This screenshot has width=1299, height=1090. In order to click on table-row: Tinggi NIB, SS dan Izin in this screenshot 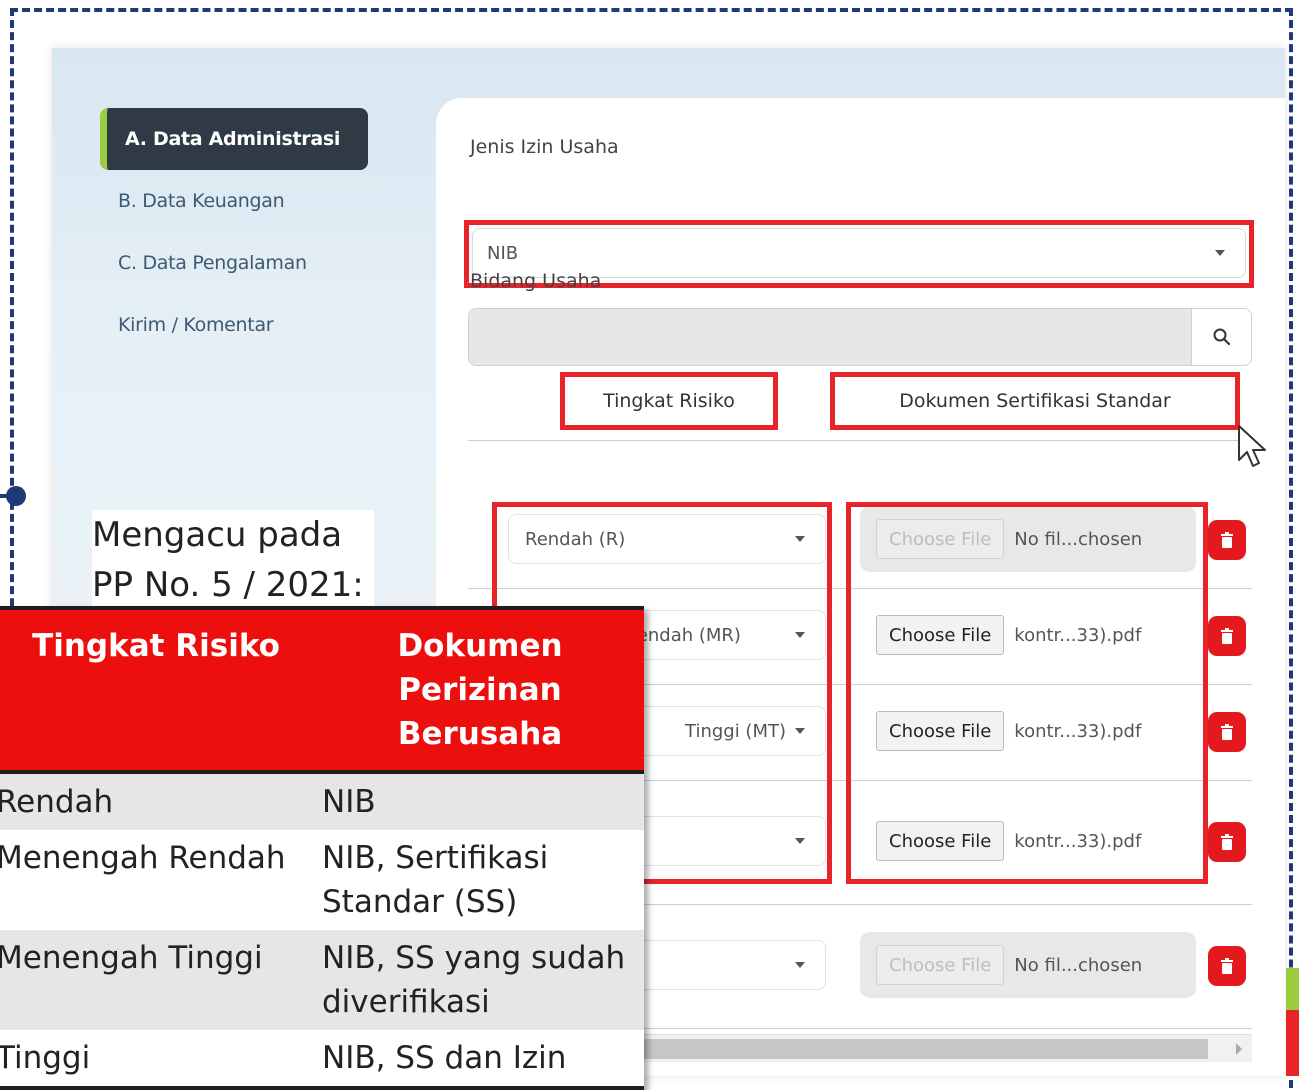, I will do `click(322, 1060)`.